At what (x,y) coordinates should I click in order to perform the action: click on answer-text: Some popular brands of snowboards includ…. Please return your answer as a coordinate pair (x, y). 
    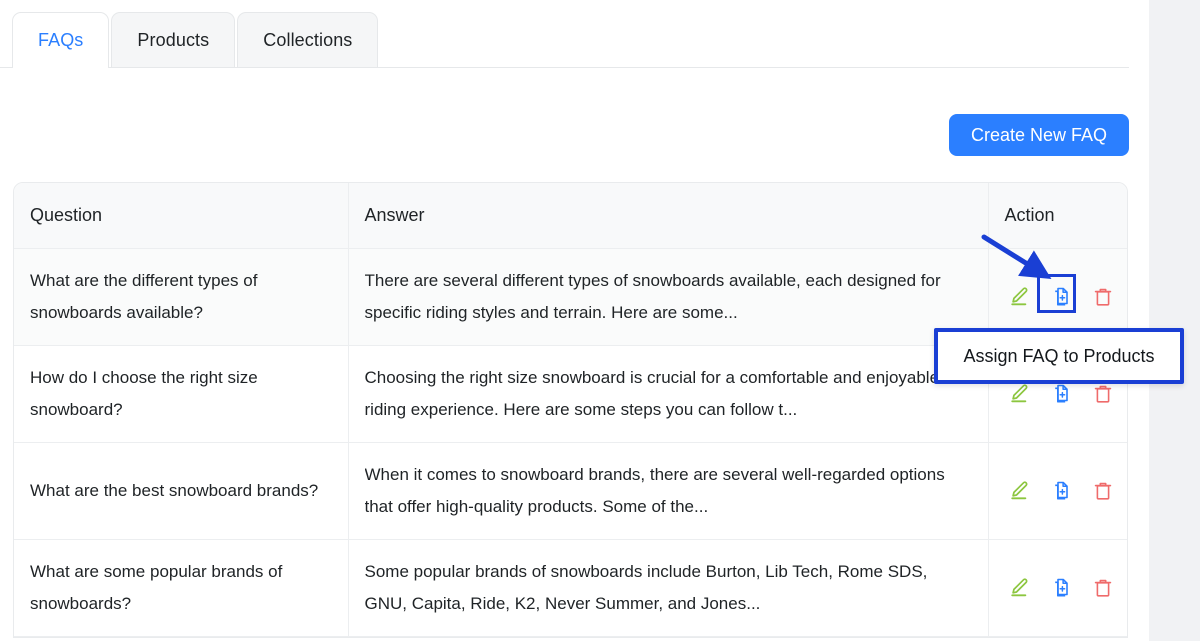
    Looking at the image, I should click on (646, 587).